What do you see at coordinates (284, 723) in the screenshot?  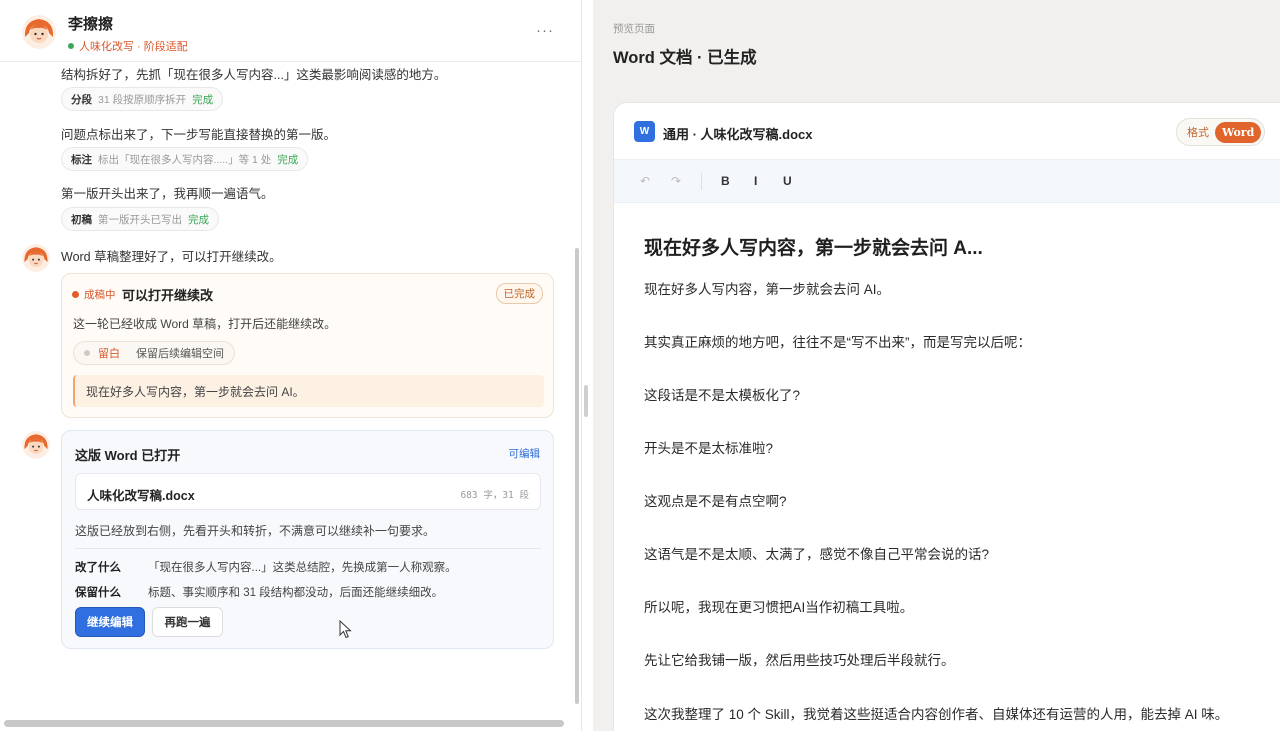 I see `horizontal-scrollbar` at bounding box center [284, 723].